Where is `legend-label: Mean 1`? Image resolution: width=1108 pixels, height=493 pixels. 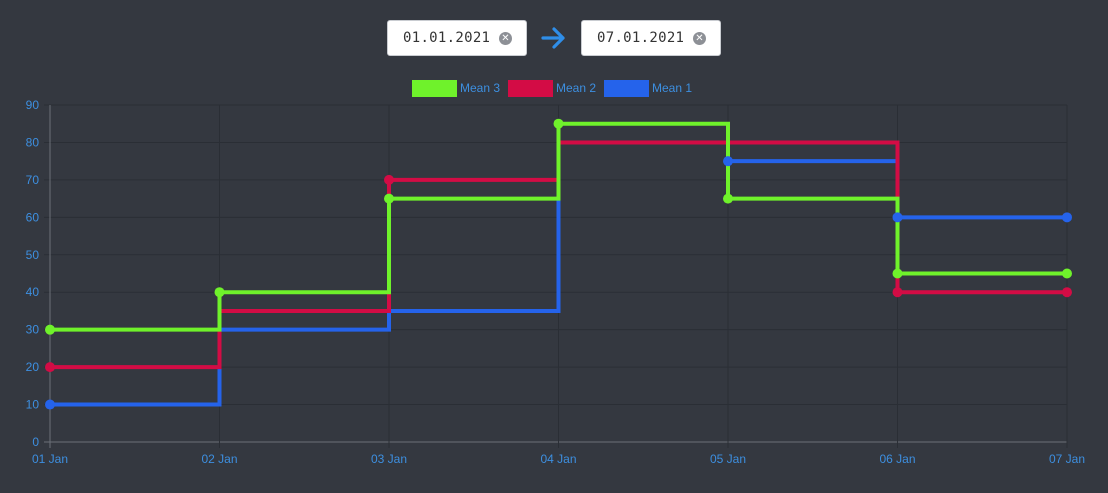
legend-label: Mean 1 is located at coordinates (672, 88).